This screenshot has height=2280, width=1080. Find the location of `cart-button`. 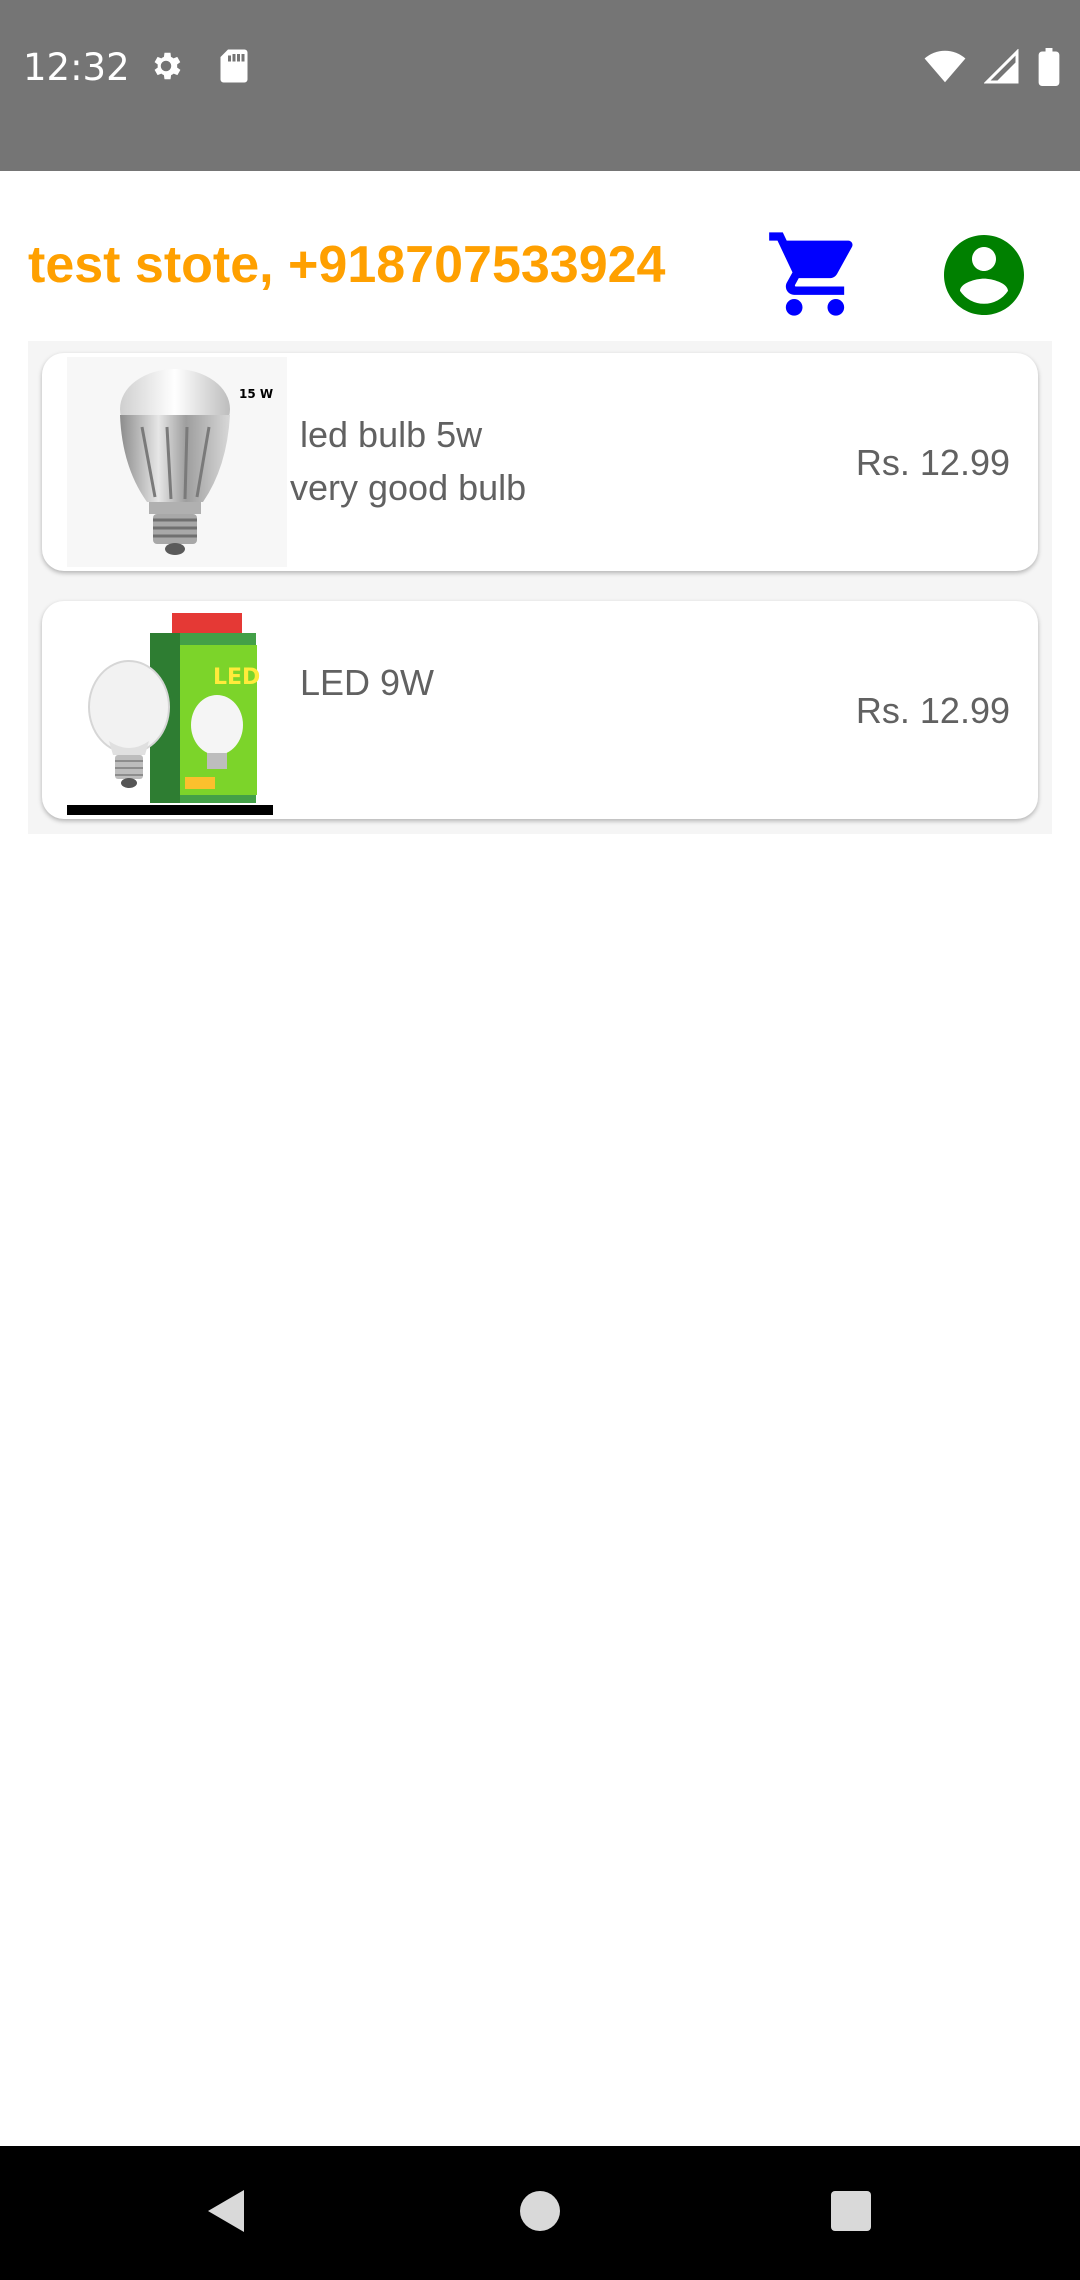

cart-button is located at coordinates (815, 276).